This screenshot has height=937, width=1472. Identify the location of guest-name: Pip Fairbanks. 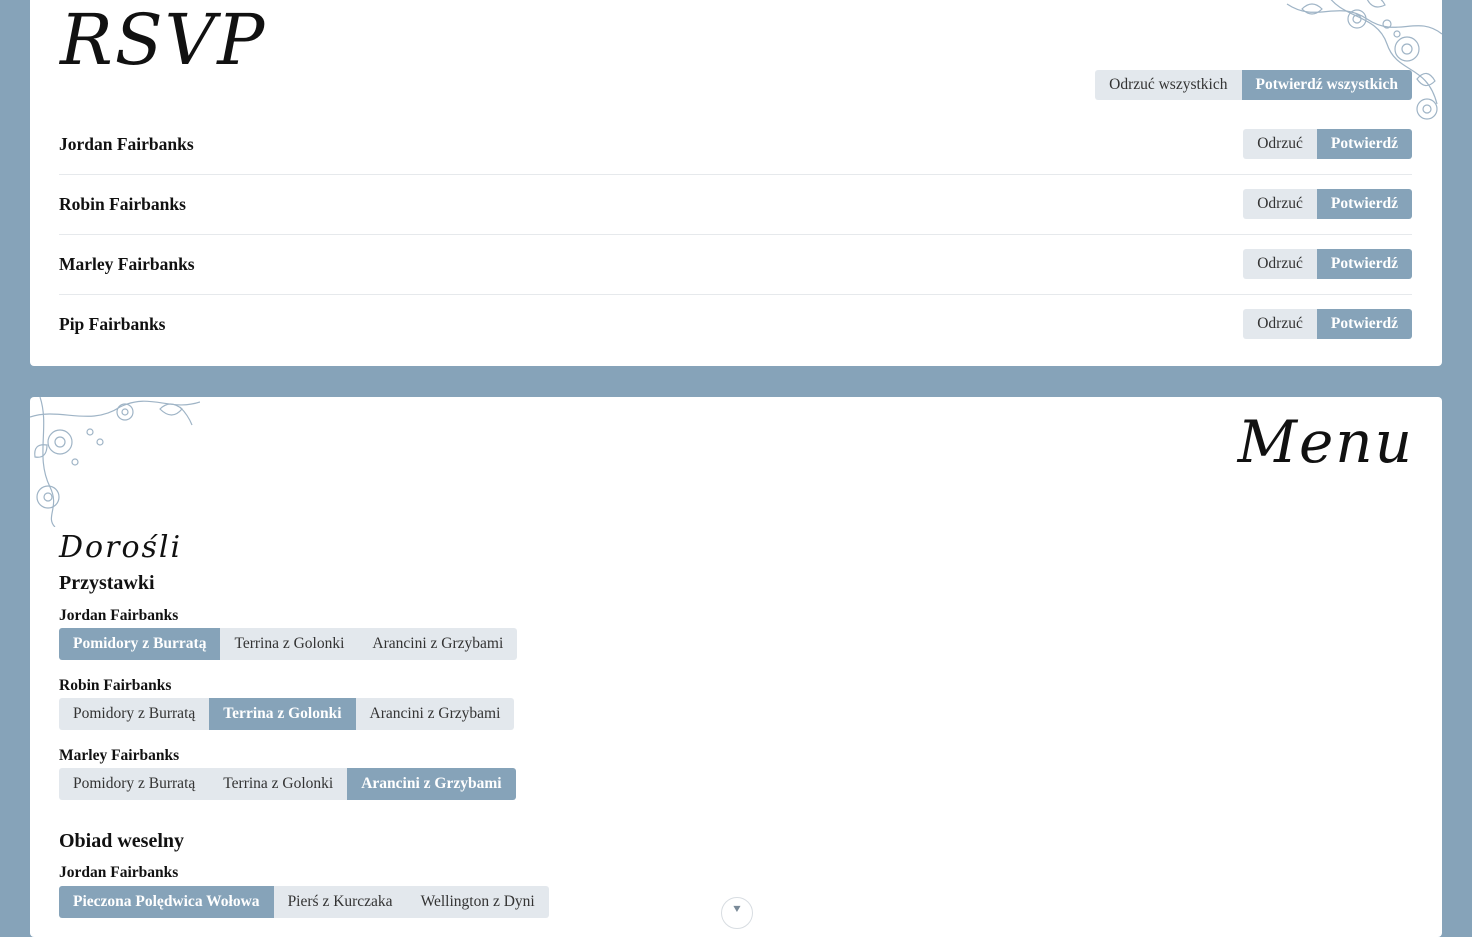
(112, 324).